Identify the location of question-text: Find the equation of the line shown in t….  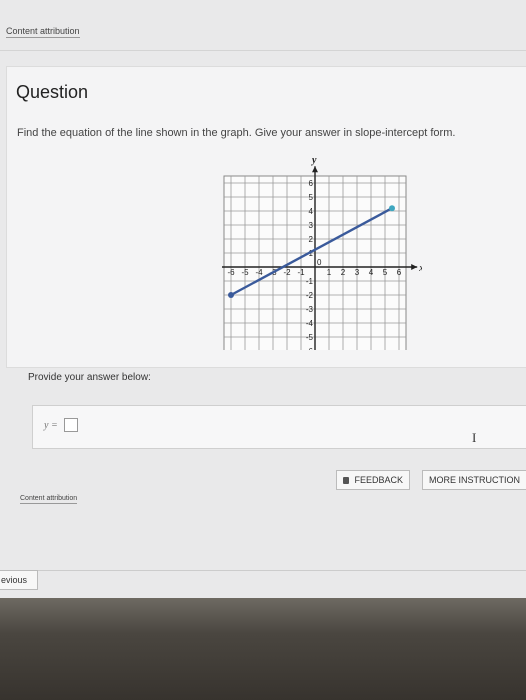
(236, 133).